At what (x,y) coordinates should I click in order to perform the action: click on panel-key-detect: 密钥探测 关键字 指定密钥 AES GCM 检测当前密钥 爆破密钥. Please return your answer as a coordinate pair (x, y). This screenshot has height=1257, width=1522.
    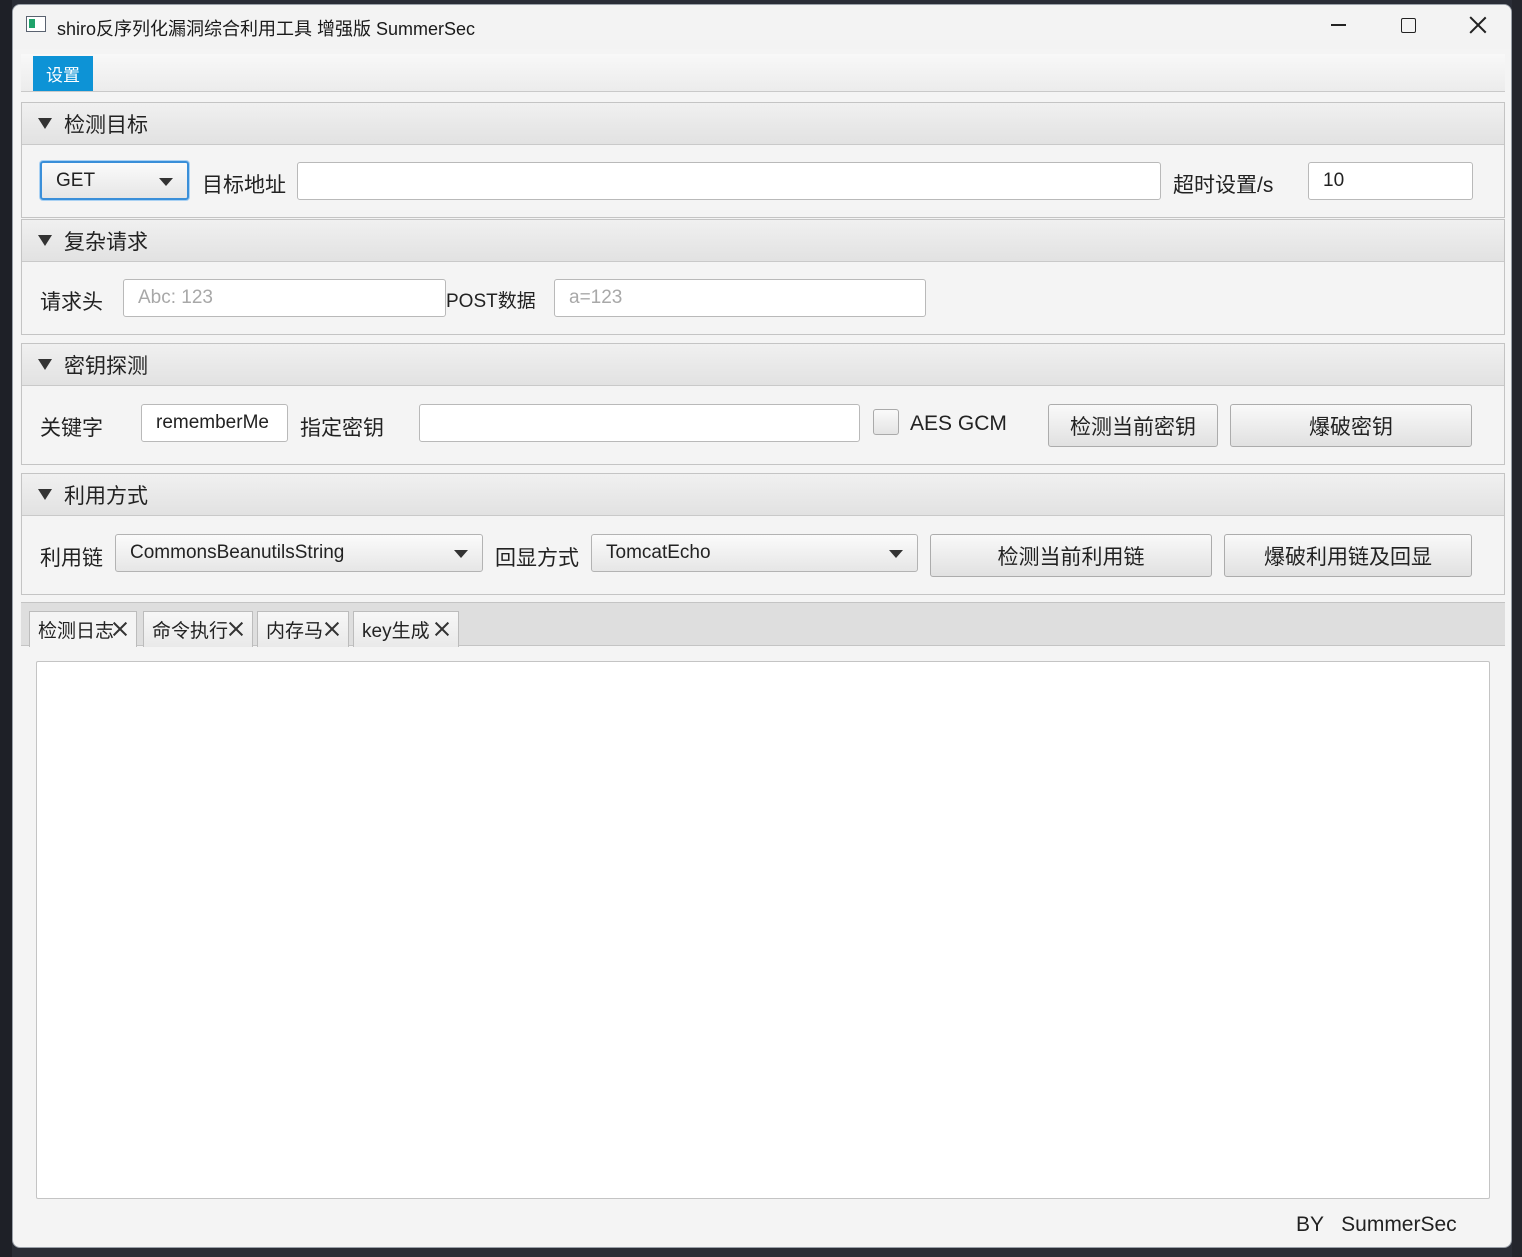
    Looking at the image, I should click on (763, 404).